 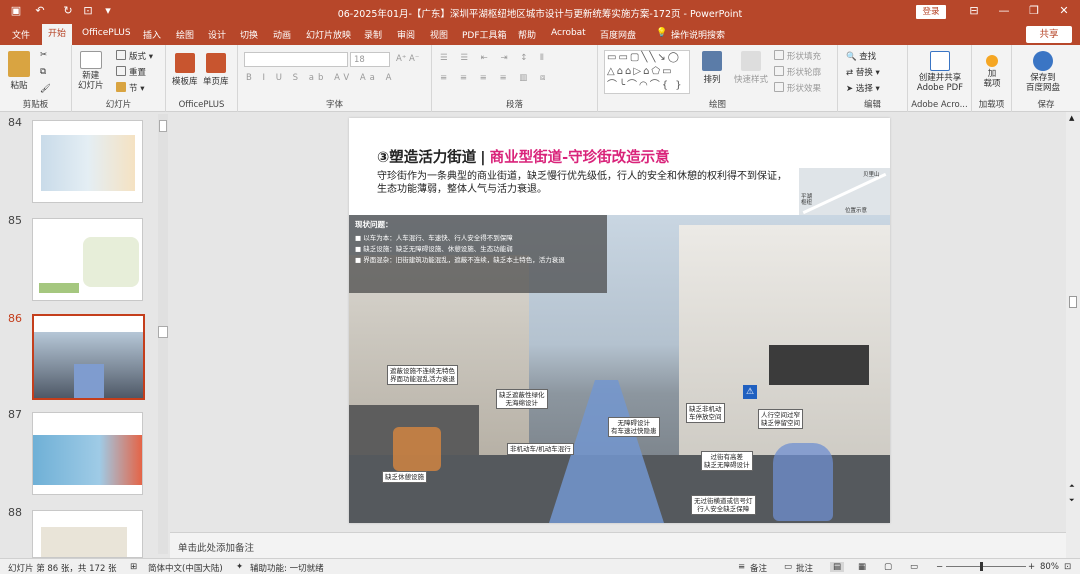 I want to click on next-slide-icon: ⏷, so click(x=1072, y=500).